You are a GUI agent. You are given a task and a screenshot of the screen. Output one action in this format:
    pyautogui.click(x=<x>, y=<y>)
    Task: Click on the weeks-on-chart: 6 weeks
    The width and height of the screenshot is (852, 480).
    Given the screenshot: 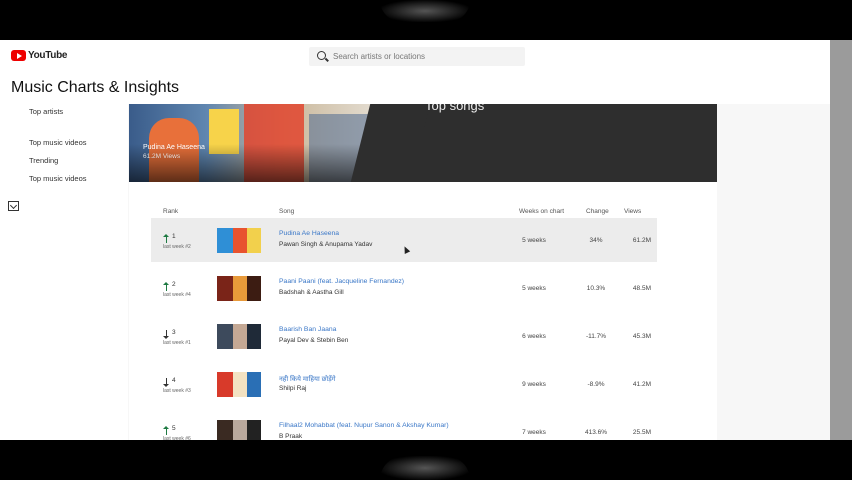 What is the action you would take?
    pyautogui.click(x=534, y=336)
    